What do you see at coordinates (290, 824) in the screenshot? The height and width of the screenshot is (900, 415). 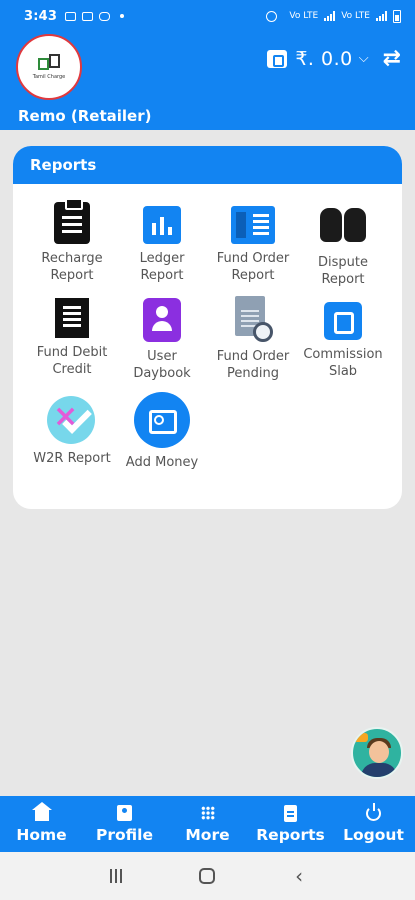 I see `nav-reports: Reports` at bounding box center [290, 824].